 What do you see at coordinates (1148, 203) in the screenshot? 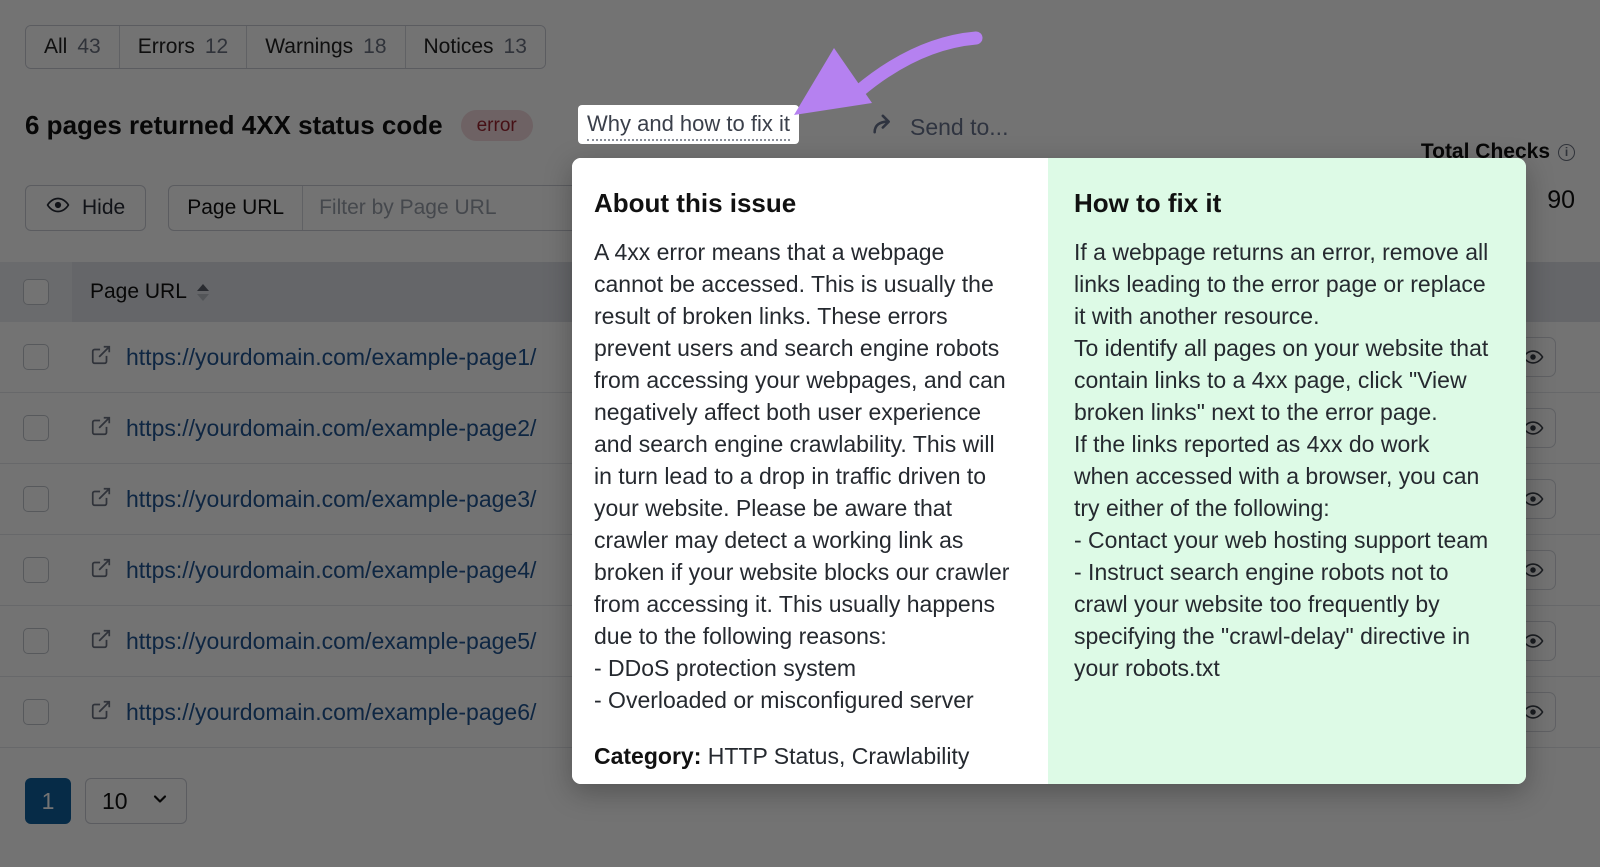
I see `fix-heading: How to fix it` at bounding box center [1148, 203].